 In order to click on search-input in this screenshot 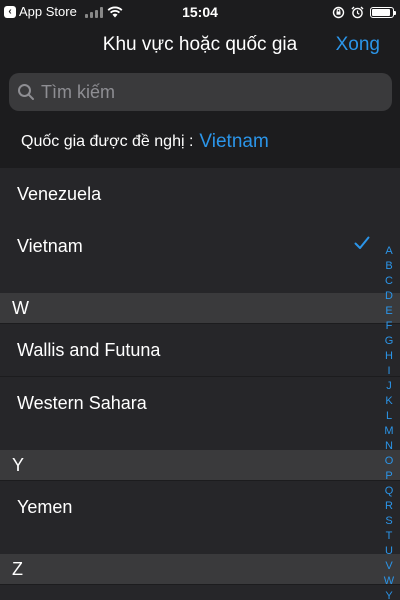, I will do `click(201, 92)`.